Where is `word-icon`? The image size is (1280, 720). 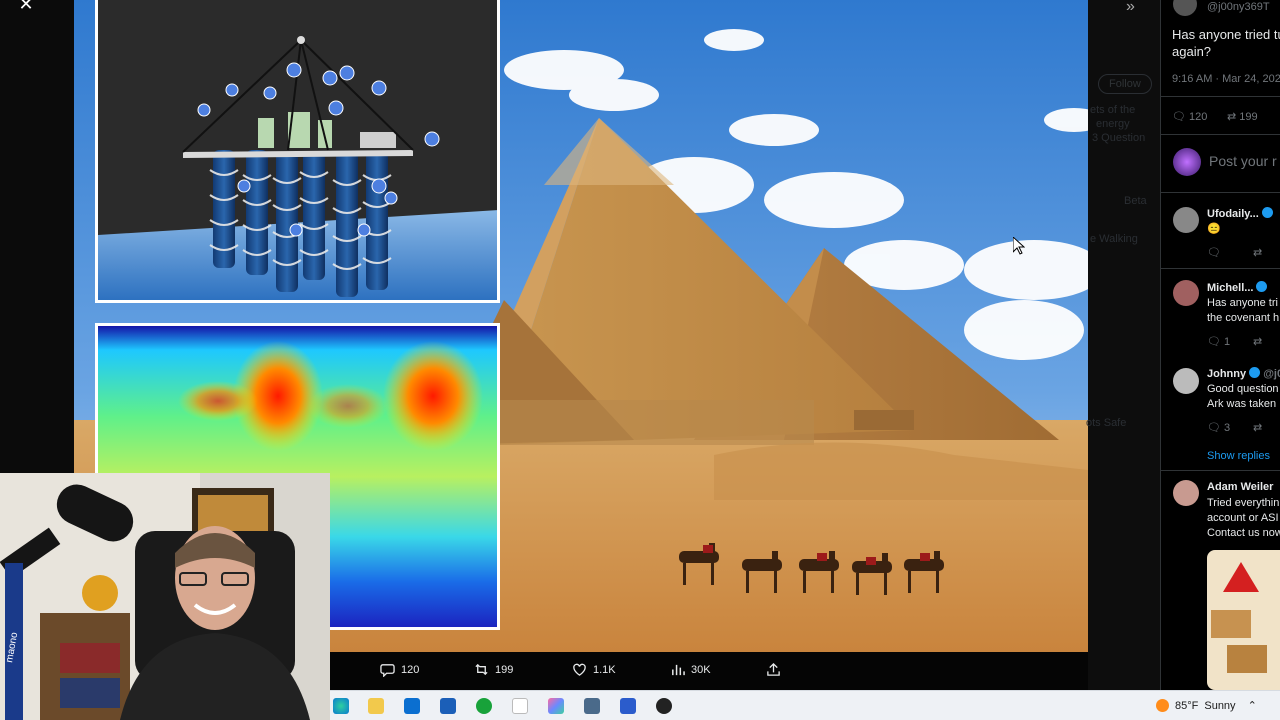
word-icon is located at coordinates (628, 706).